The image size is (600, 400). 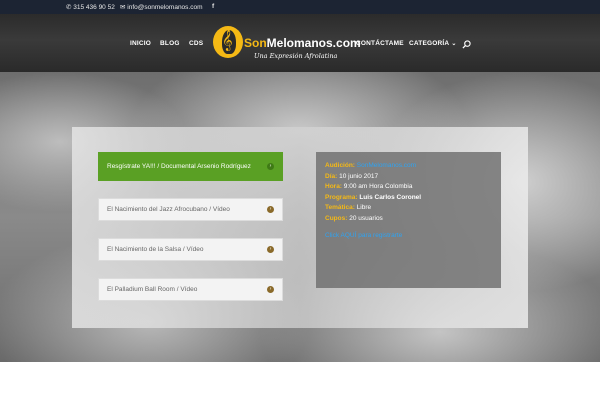 What do you see at coordinates (341, 197) in the screenshot?
I see `info-programa-key: Programa:` at bounding box center [341, 197].